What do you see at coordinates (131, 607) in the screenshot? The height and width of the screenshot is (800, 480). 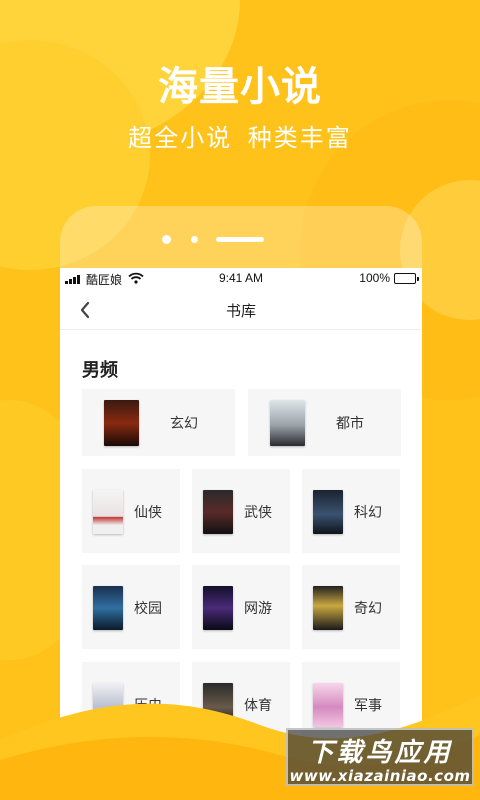 I see `category-card-xiaoyuan: 校园` at bounding box center [131, 607].